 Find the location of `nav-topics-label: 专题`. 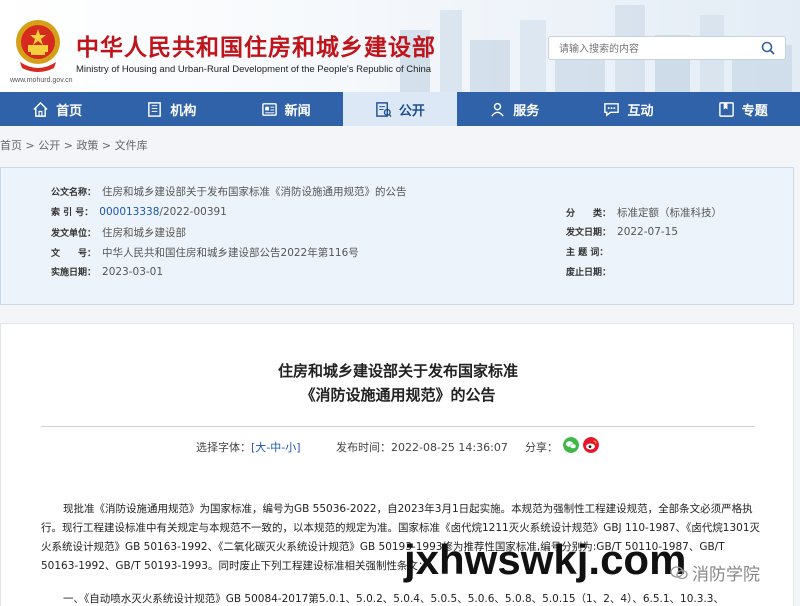

nav-topics-label: 专题 is located at coordinates (754, 111).